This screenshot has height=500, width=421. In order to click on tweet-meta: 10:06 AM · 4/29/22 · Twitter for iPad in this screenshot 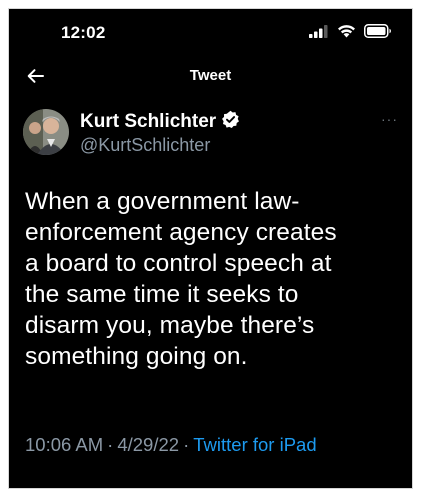, I will do `click(171, 445)`.